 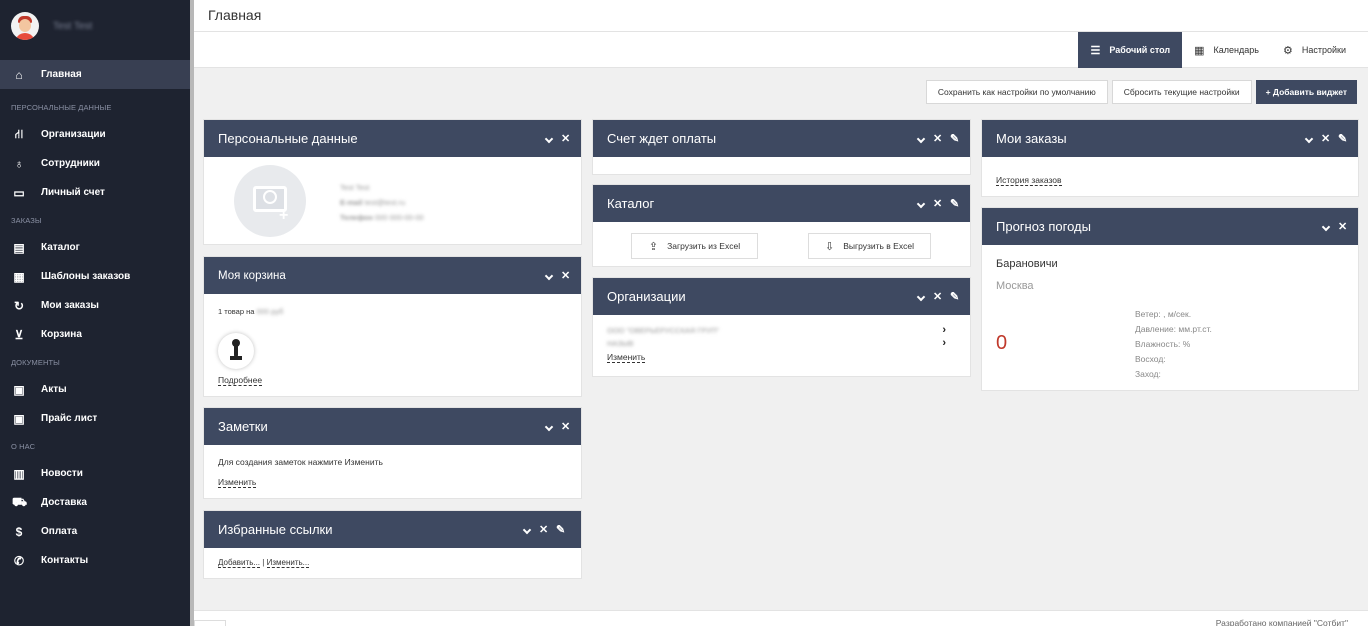 What do you see at coordinates (1150, 359) in the screenshot?
I see `weather-sunrise: Восход:` at bounding box center [1150, 359].